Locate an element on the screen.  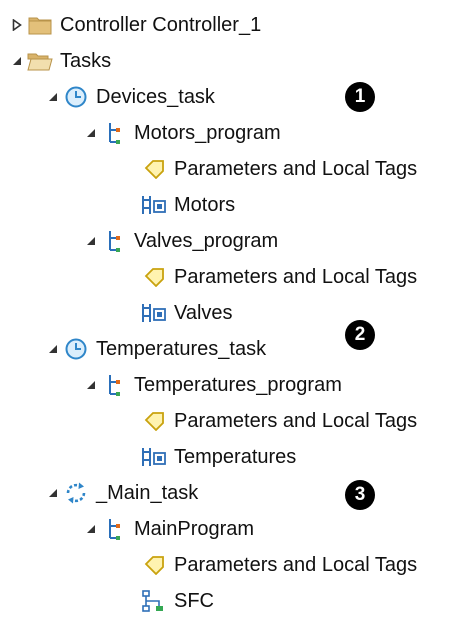
tree-node-motors-parameters-tags: Parameters and Local Tags is located at coordinates (278, 169).